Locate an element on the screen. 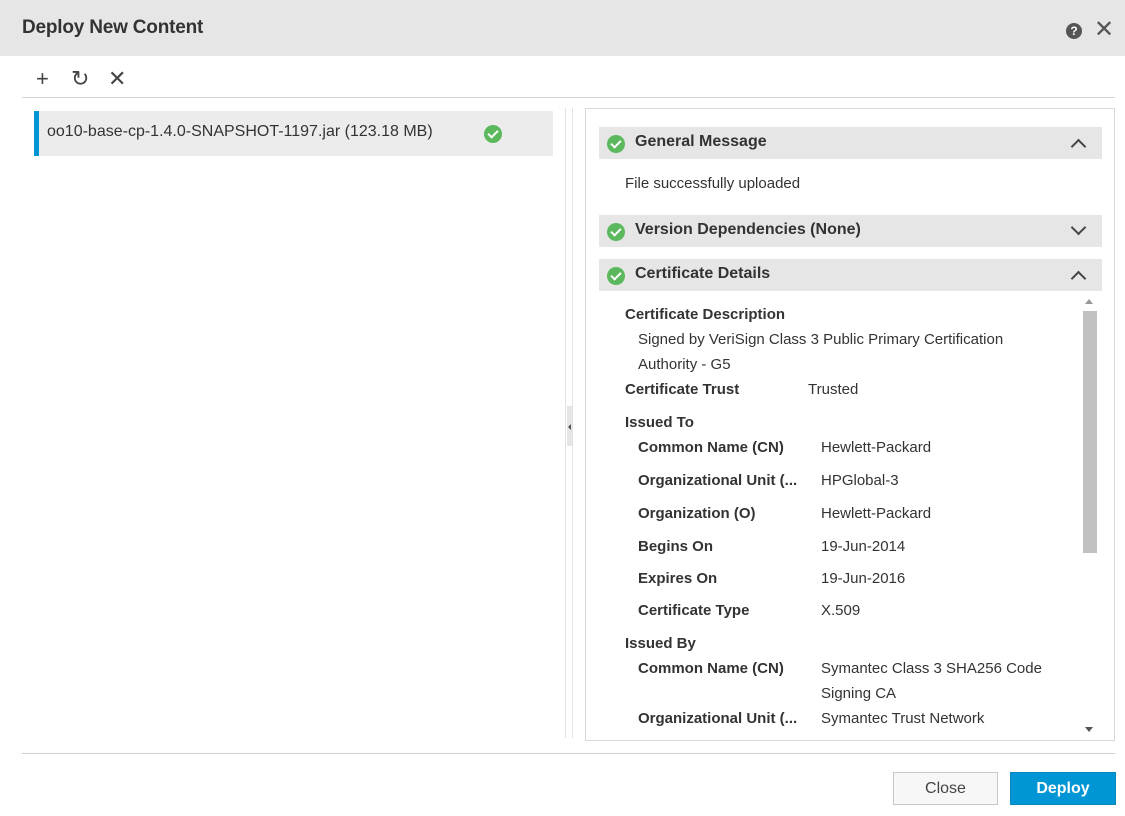 Image resolution: width=1125 pixels, height=816 pixels. certificate-trust-value: Trusted is located at coordinates (833, 389).